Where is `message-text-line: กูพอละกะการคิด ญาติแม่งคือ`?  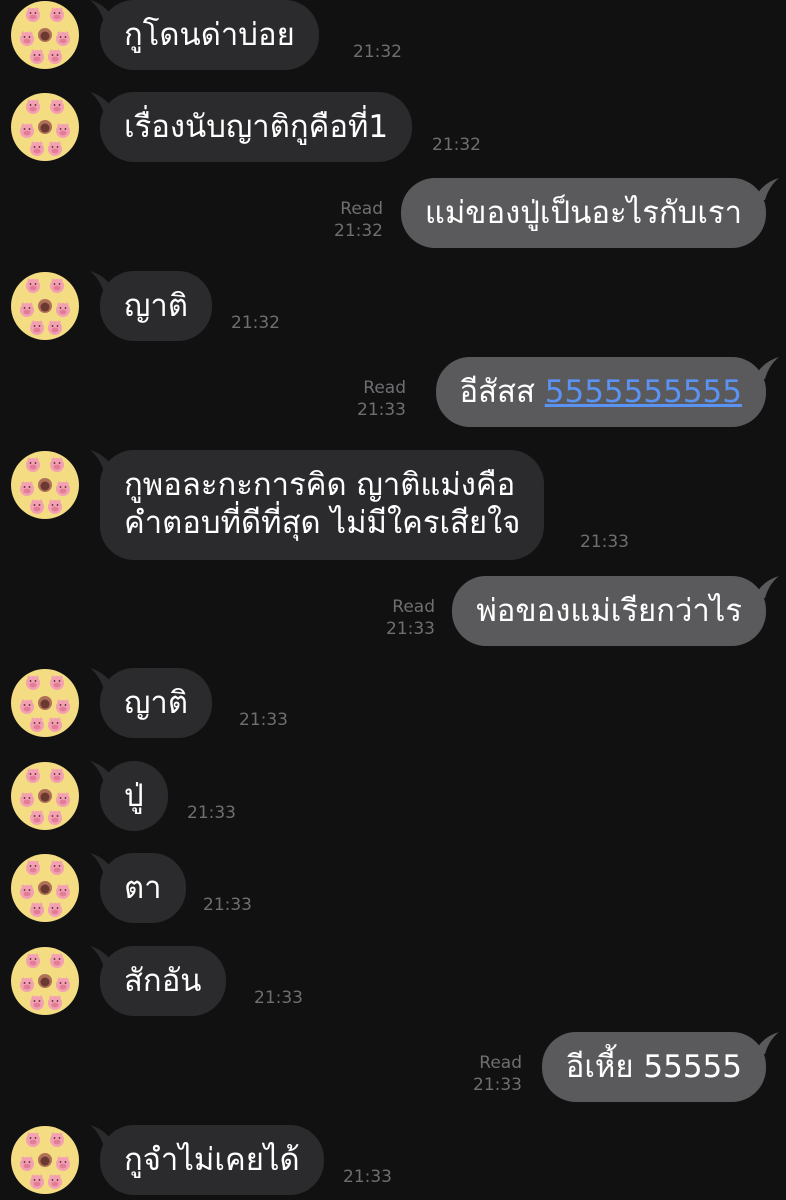 message-text-line: กูพอละกะการคิด ญาติแม่งคือ is located at coordinates (320, 485).